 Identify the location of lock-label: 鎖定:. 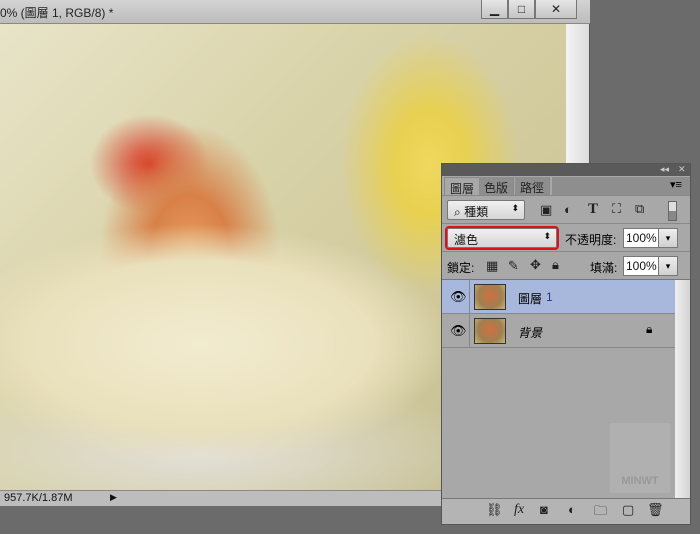
(461, 268).